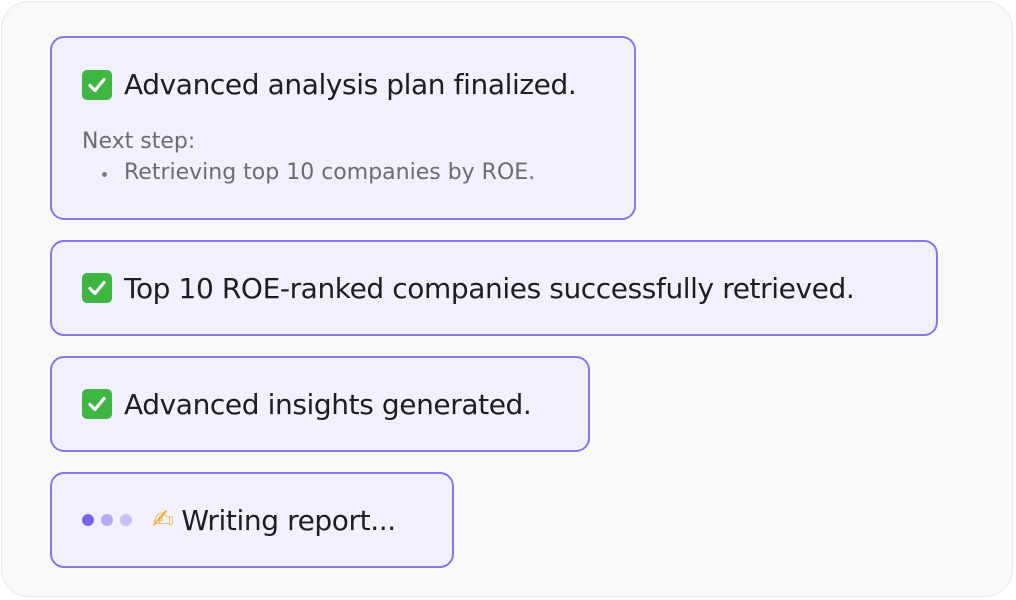 The image size is (1016, 600). I want to click on writing-hand-icon: ✍, so click(163, 520).